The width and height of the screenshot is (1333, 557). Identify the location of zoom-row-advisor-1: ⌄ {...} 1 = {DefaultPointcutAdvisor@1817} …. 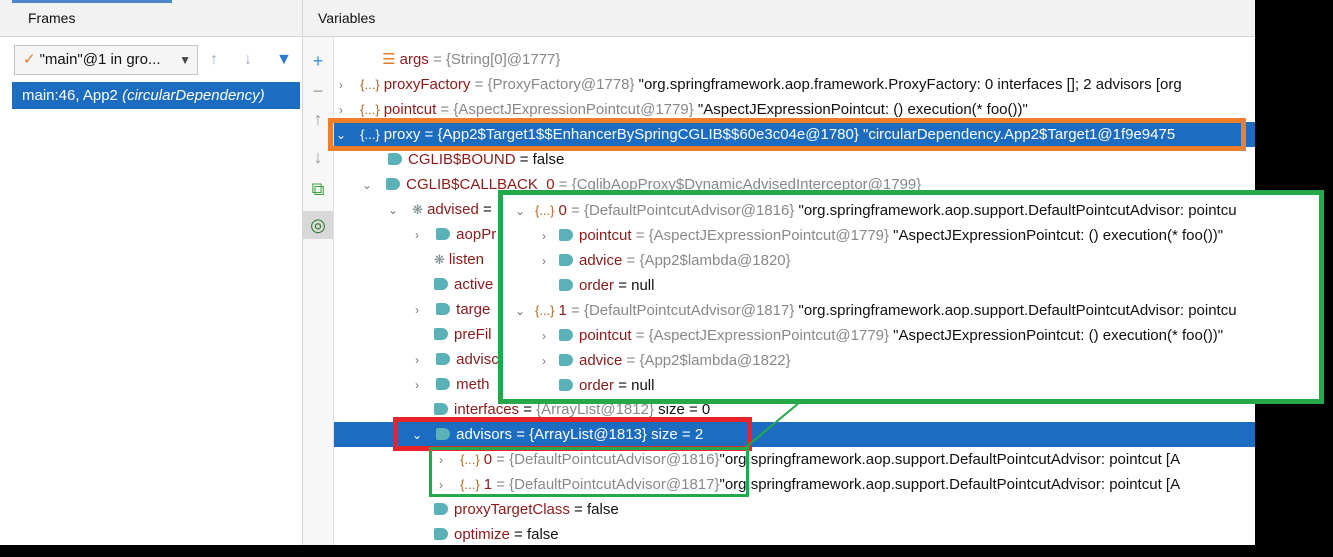
(875, 310).